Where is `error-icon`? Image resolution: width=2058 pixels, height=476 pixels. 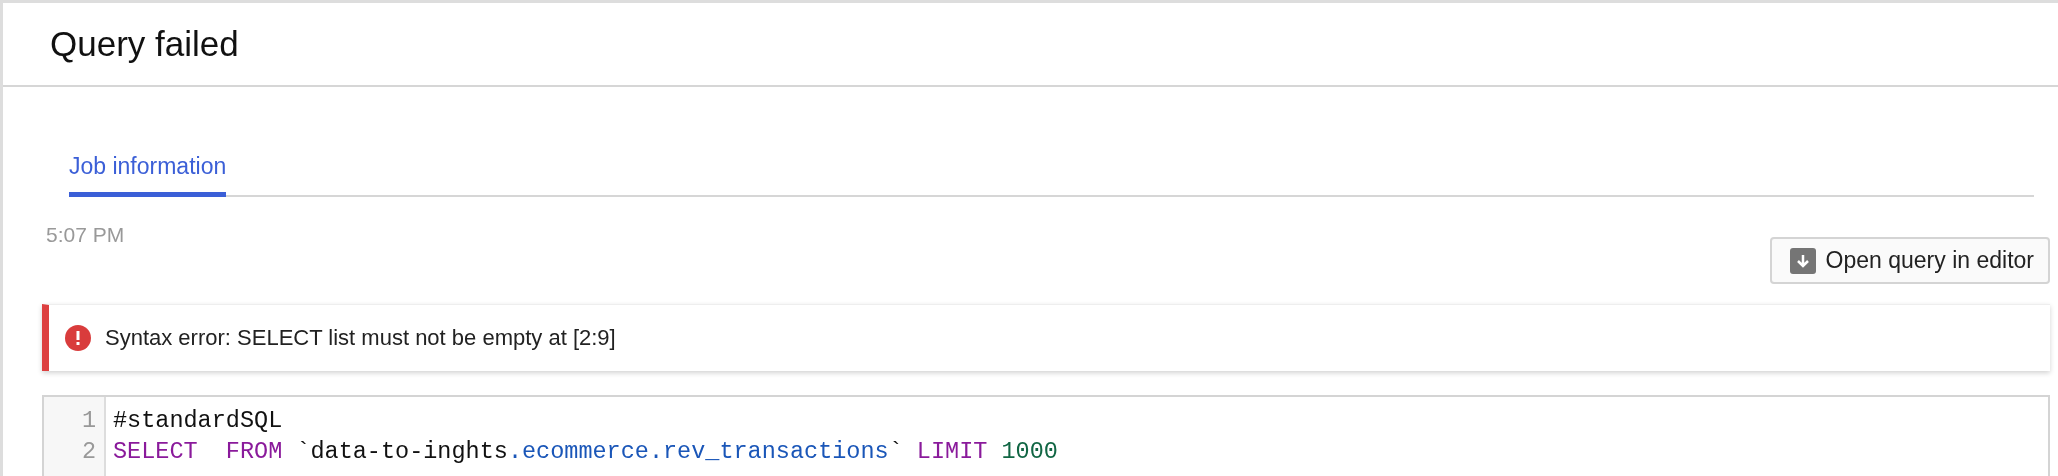
error-icon is located at coordinates (78, 338).